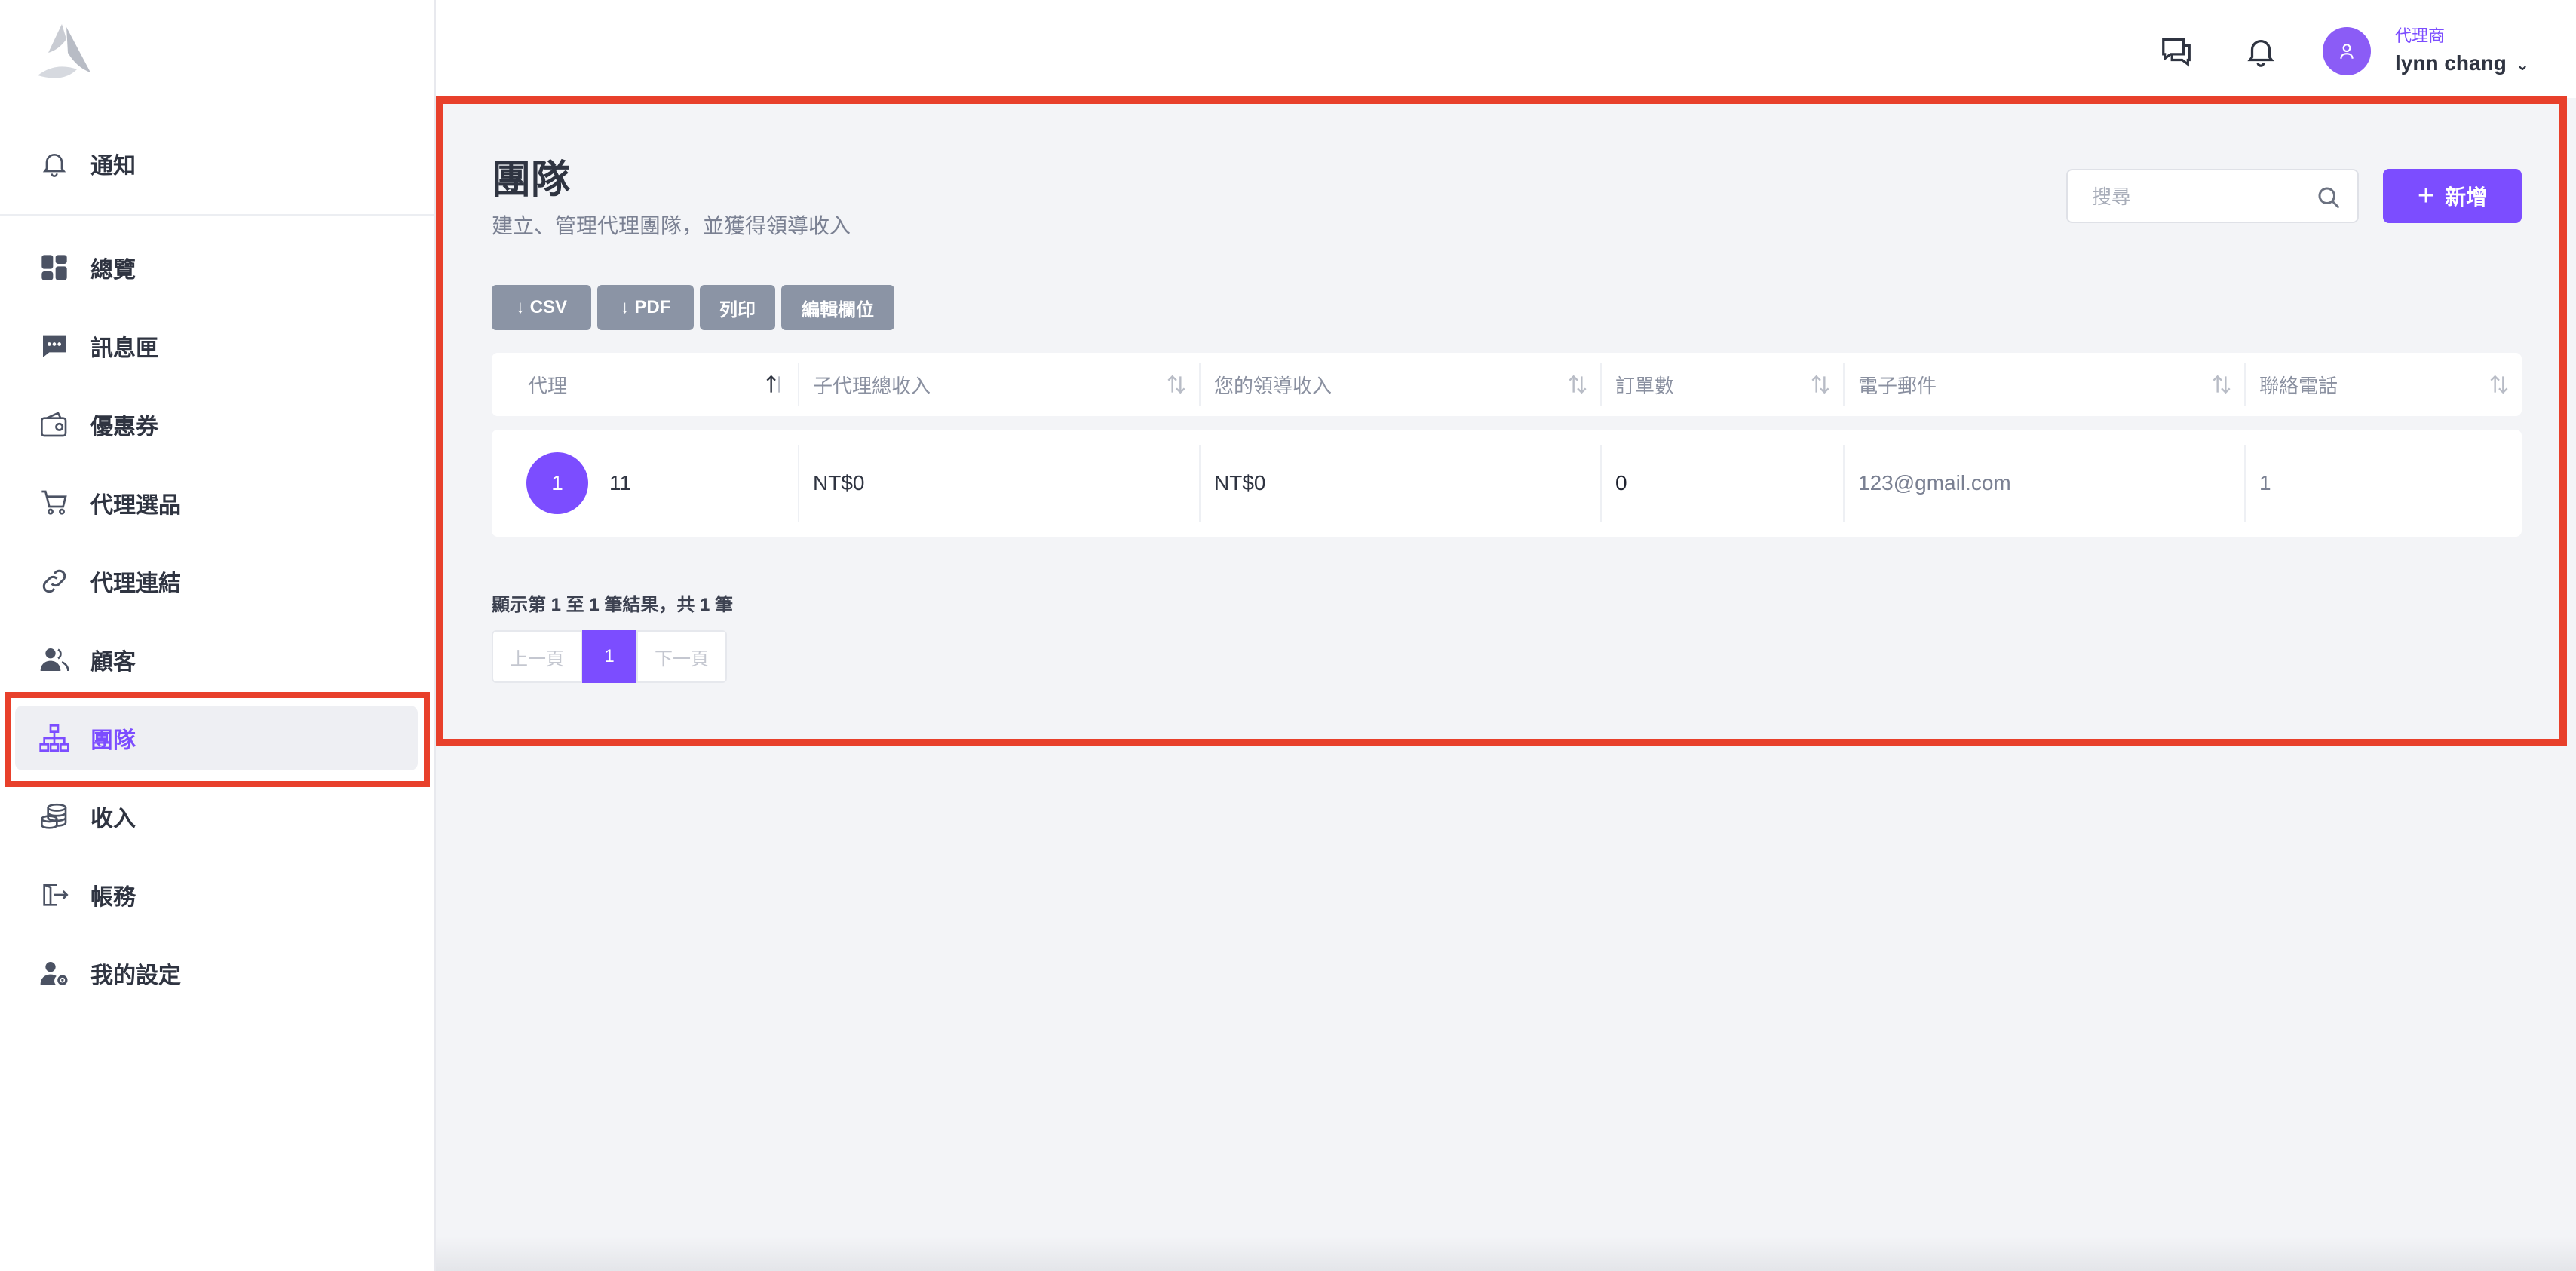 This screenshot has height=1271, width=2576. What do you see at coordinates (2384, 384) in the screenshot?
I see `column-header-phone: 聯絡電話` at bounding box center [2384, 384].